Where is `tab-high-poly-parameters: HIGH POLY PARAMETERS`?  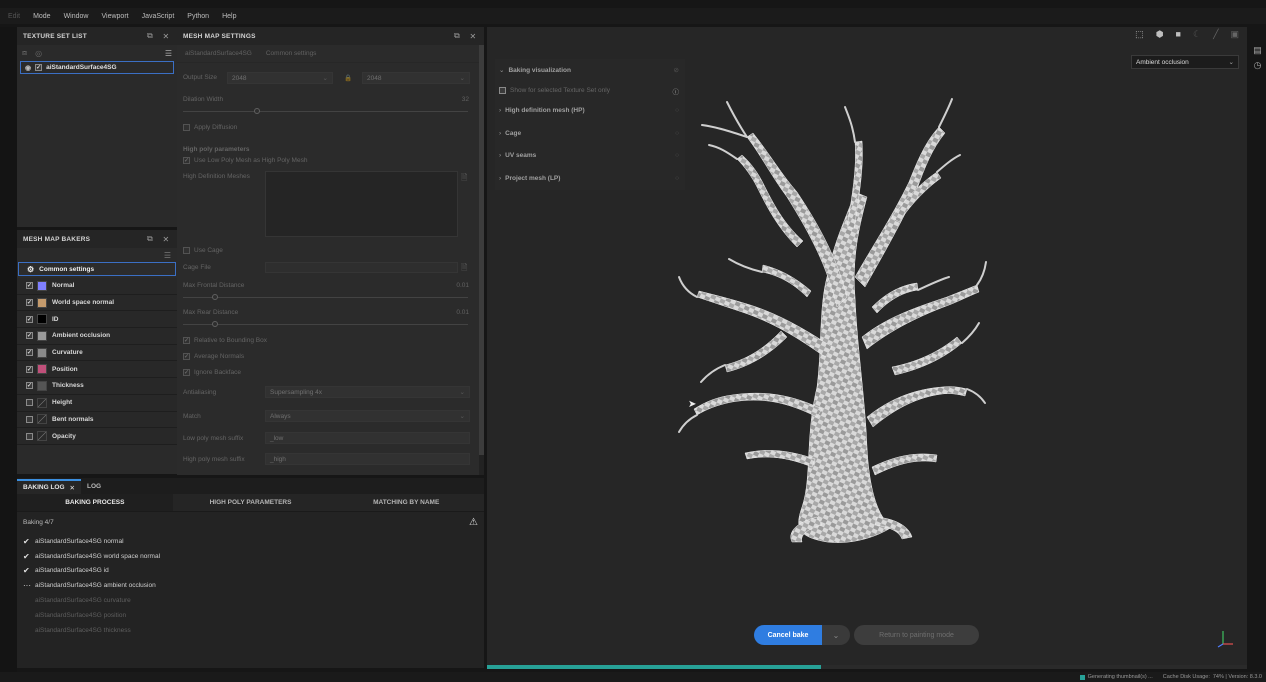
tab-high-poly-parameters: HIGH POLY PARAMETERS is located at coordinates (251, 502).